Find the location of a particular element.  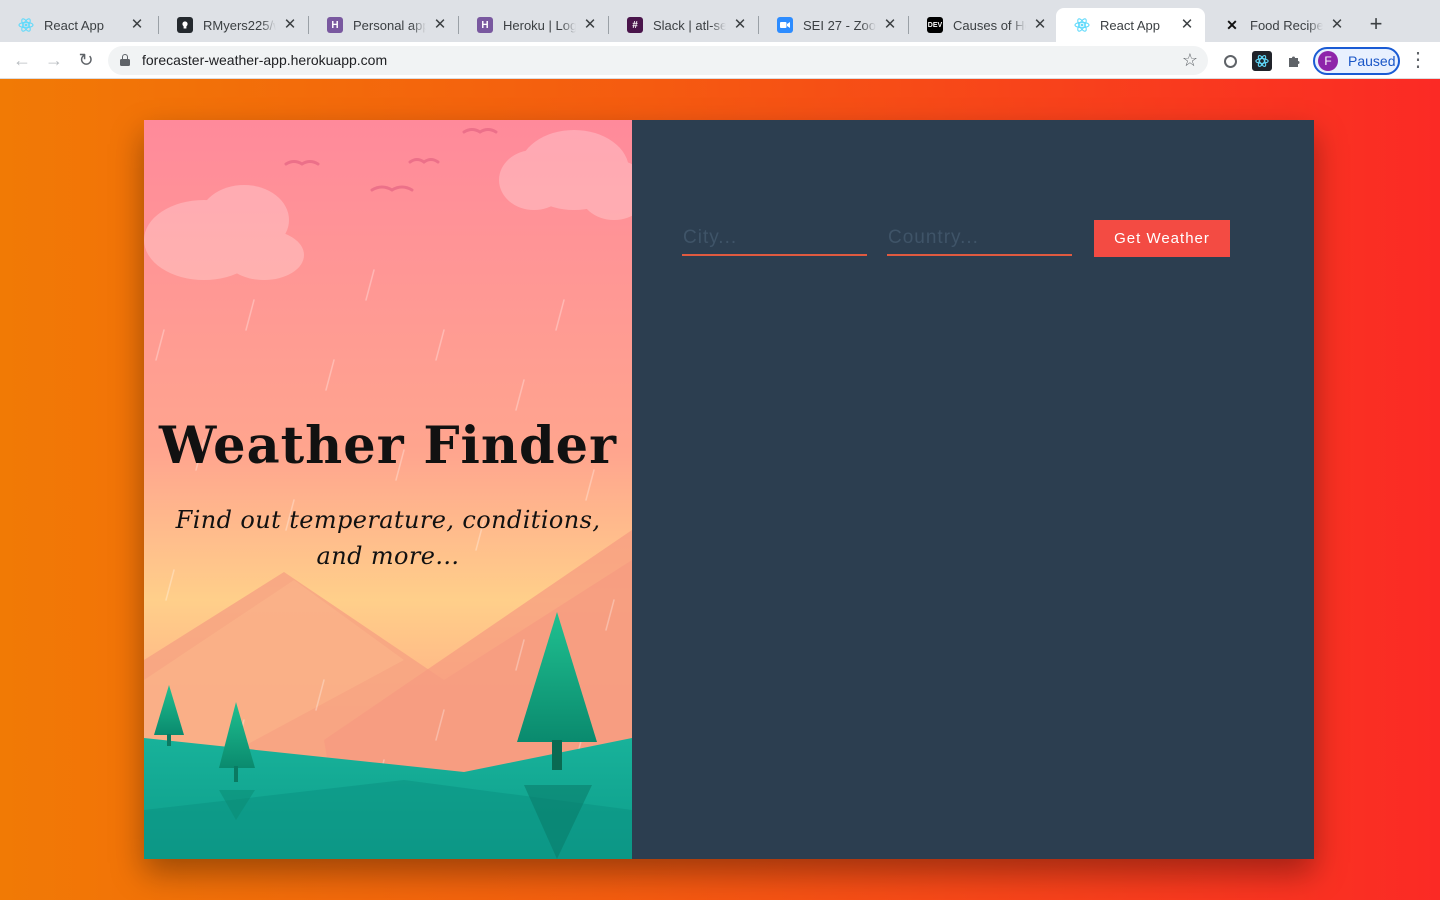

kebab-menu-icon: ⋮ is located at coordinates (1418, 60).